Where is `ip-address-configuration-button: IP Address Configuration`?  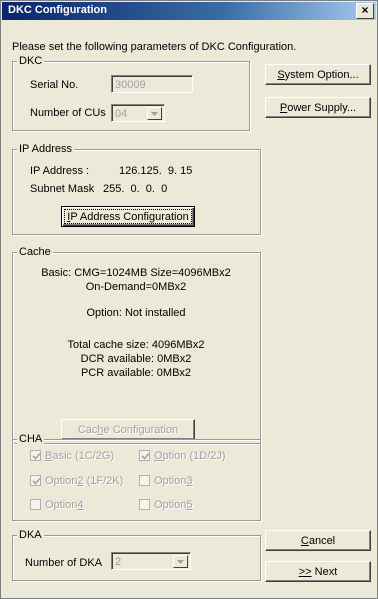
ip-address-configuration-button: IP Address Configuration is located at coordinates (128, 216).